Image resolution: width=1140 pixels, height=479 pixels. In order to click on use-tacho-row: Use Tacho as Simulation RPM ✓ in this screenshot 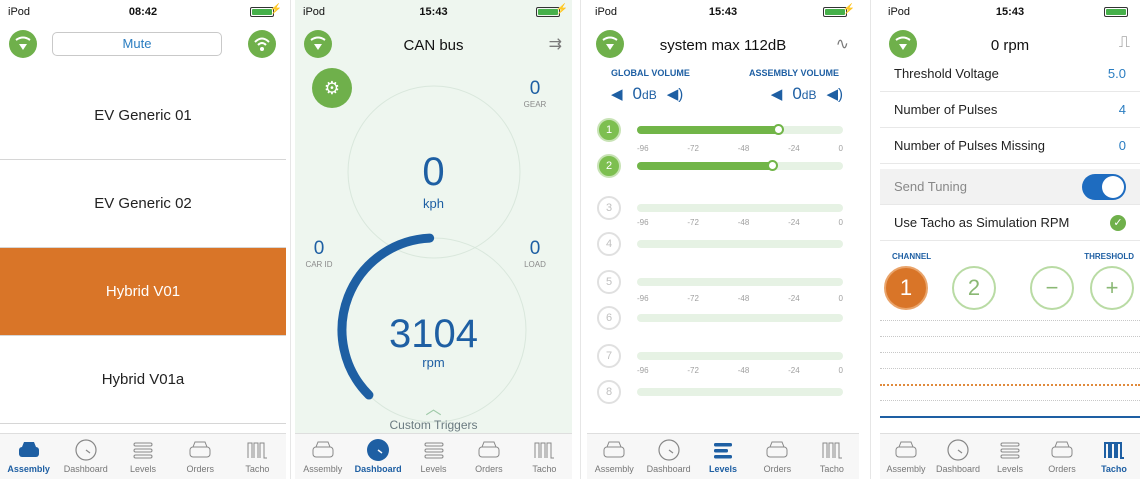, I will do `click(1010, 223)`.